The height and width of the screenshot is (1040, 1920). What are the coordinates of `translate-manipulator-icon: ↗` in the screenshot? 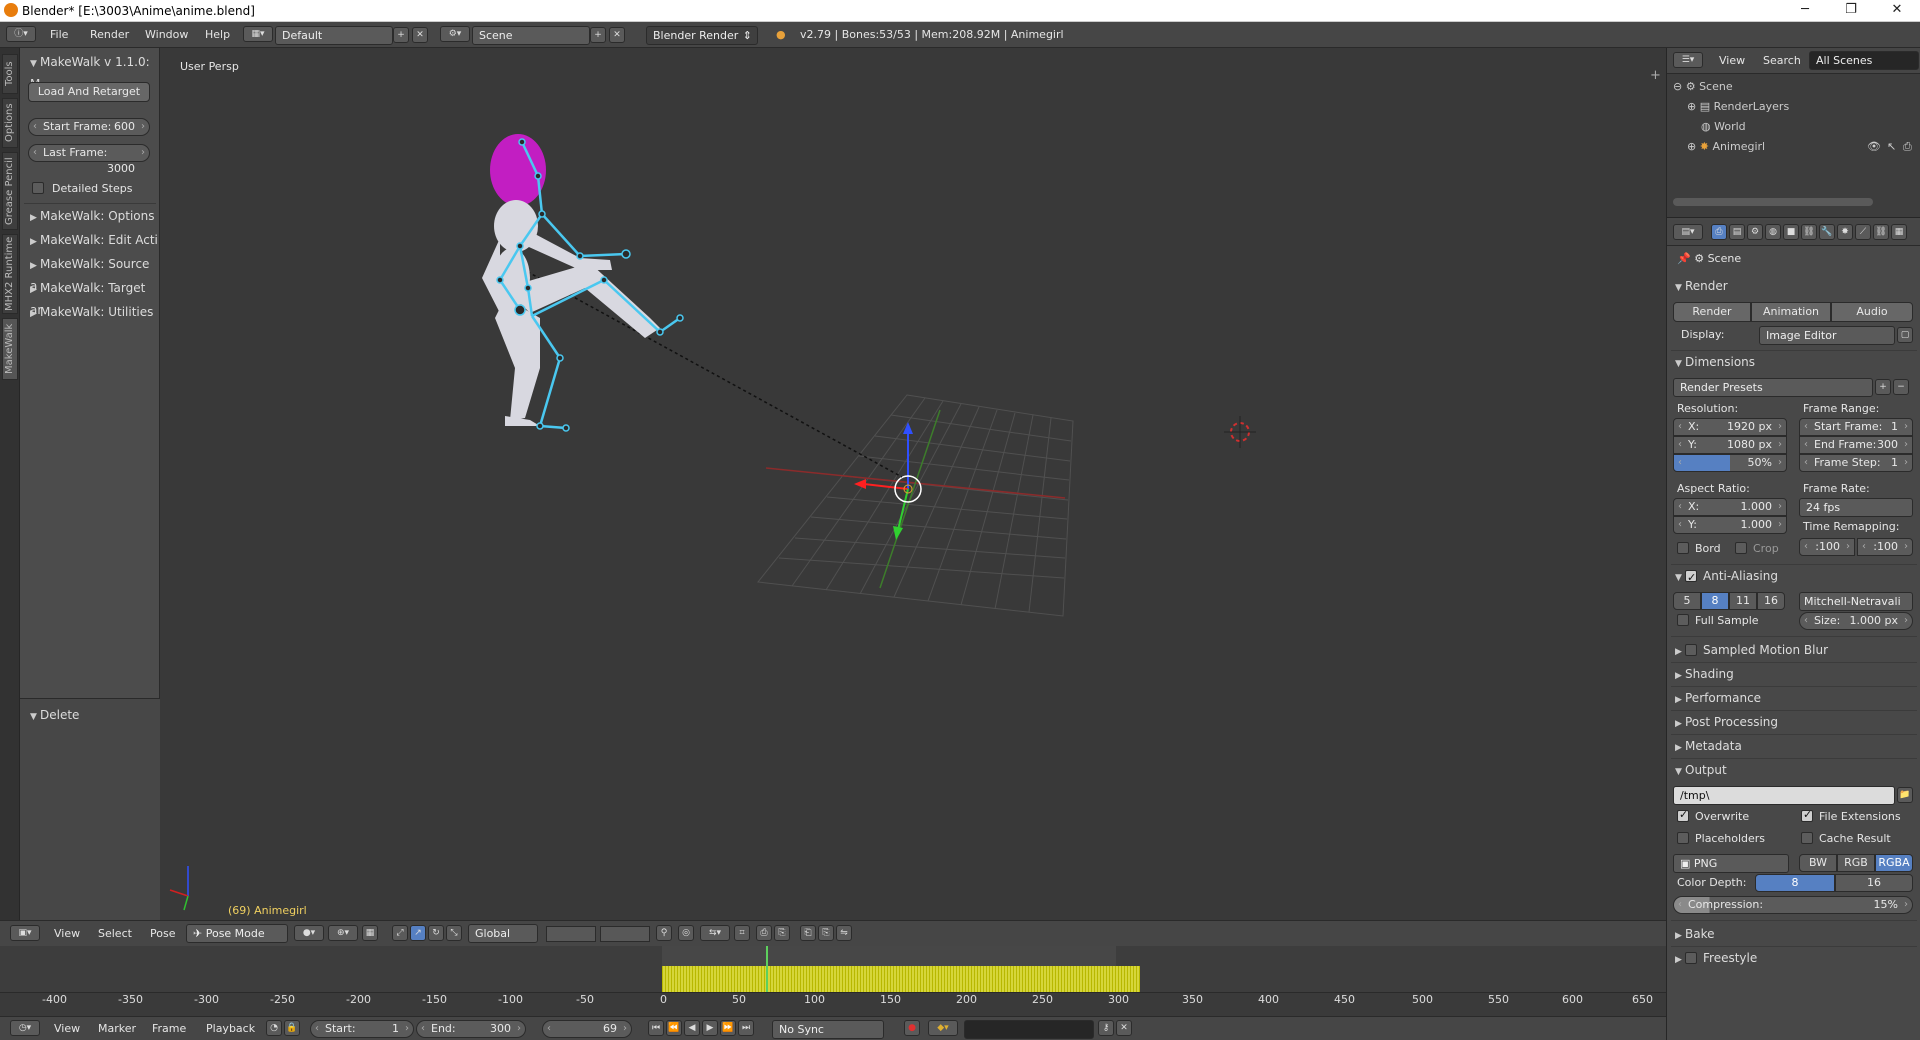 It's located at (418, 933).